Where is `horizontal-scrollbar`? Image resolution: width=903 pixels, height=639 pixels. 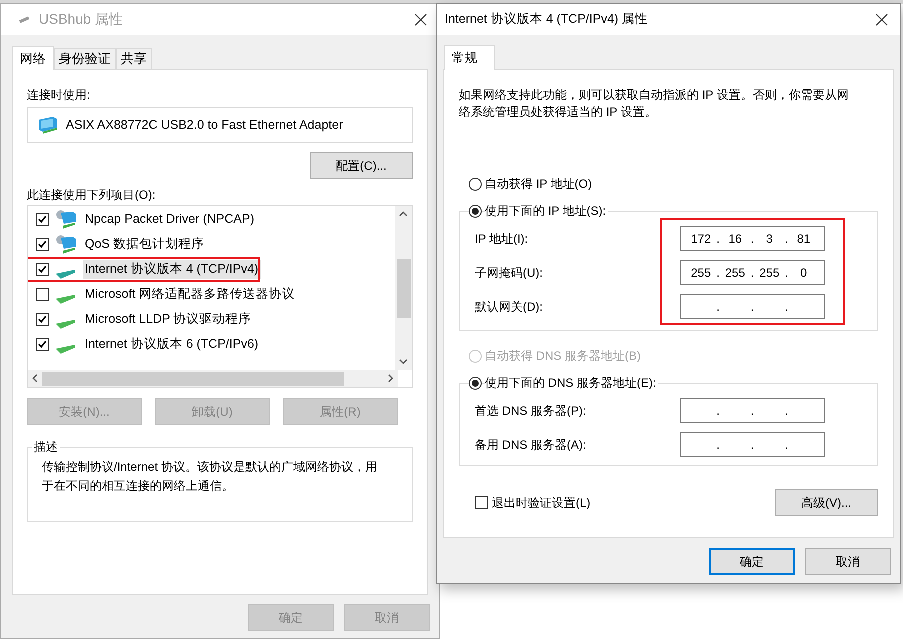
horizontal-scrollbar is located at coordinates (213, 378).